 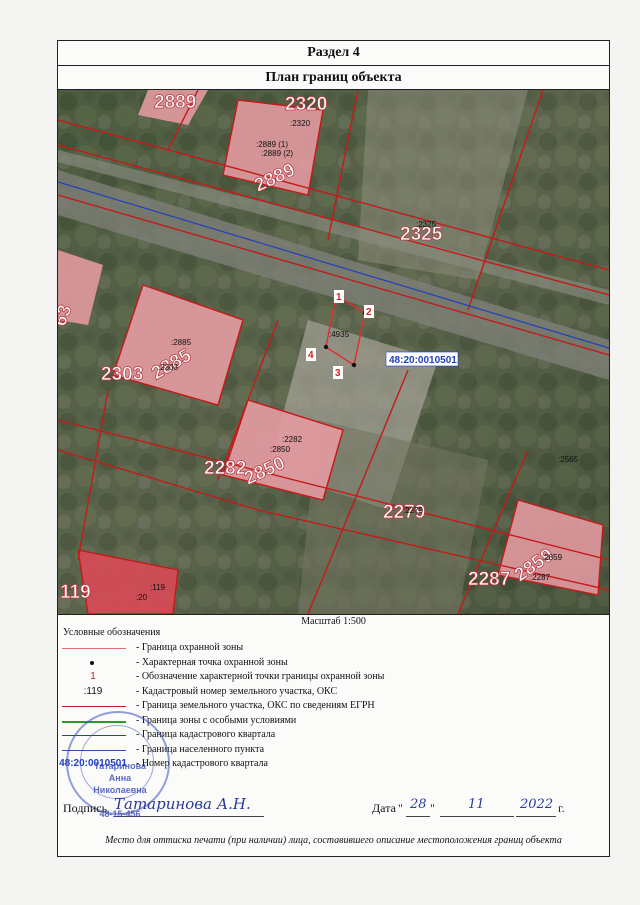 I want to click on legend-sample: 1, so click(x=93, y=676).